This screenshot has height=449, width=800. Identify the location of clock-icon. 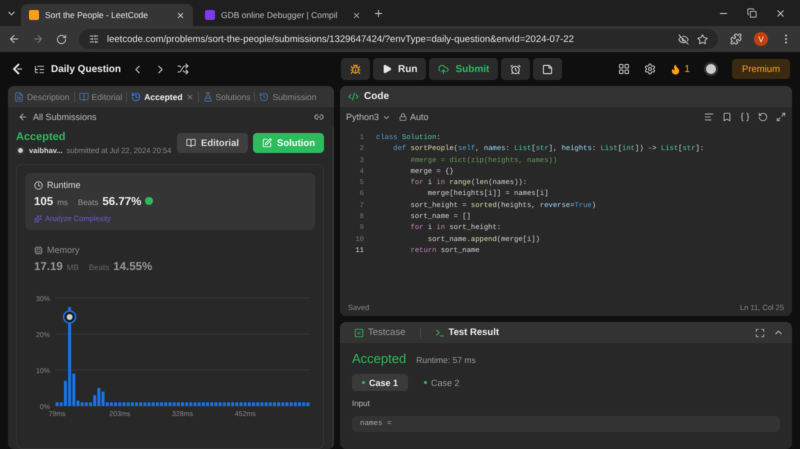
(38, 185).